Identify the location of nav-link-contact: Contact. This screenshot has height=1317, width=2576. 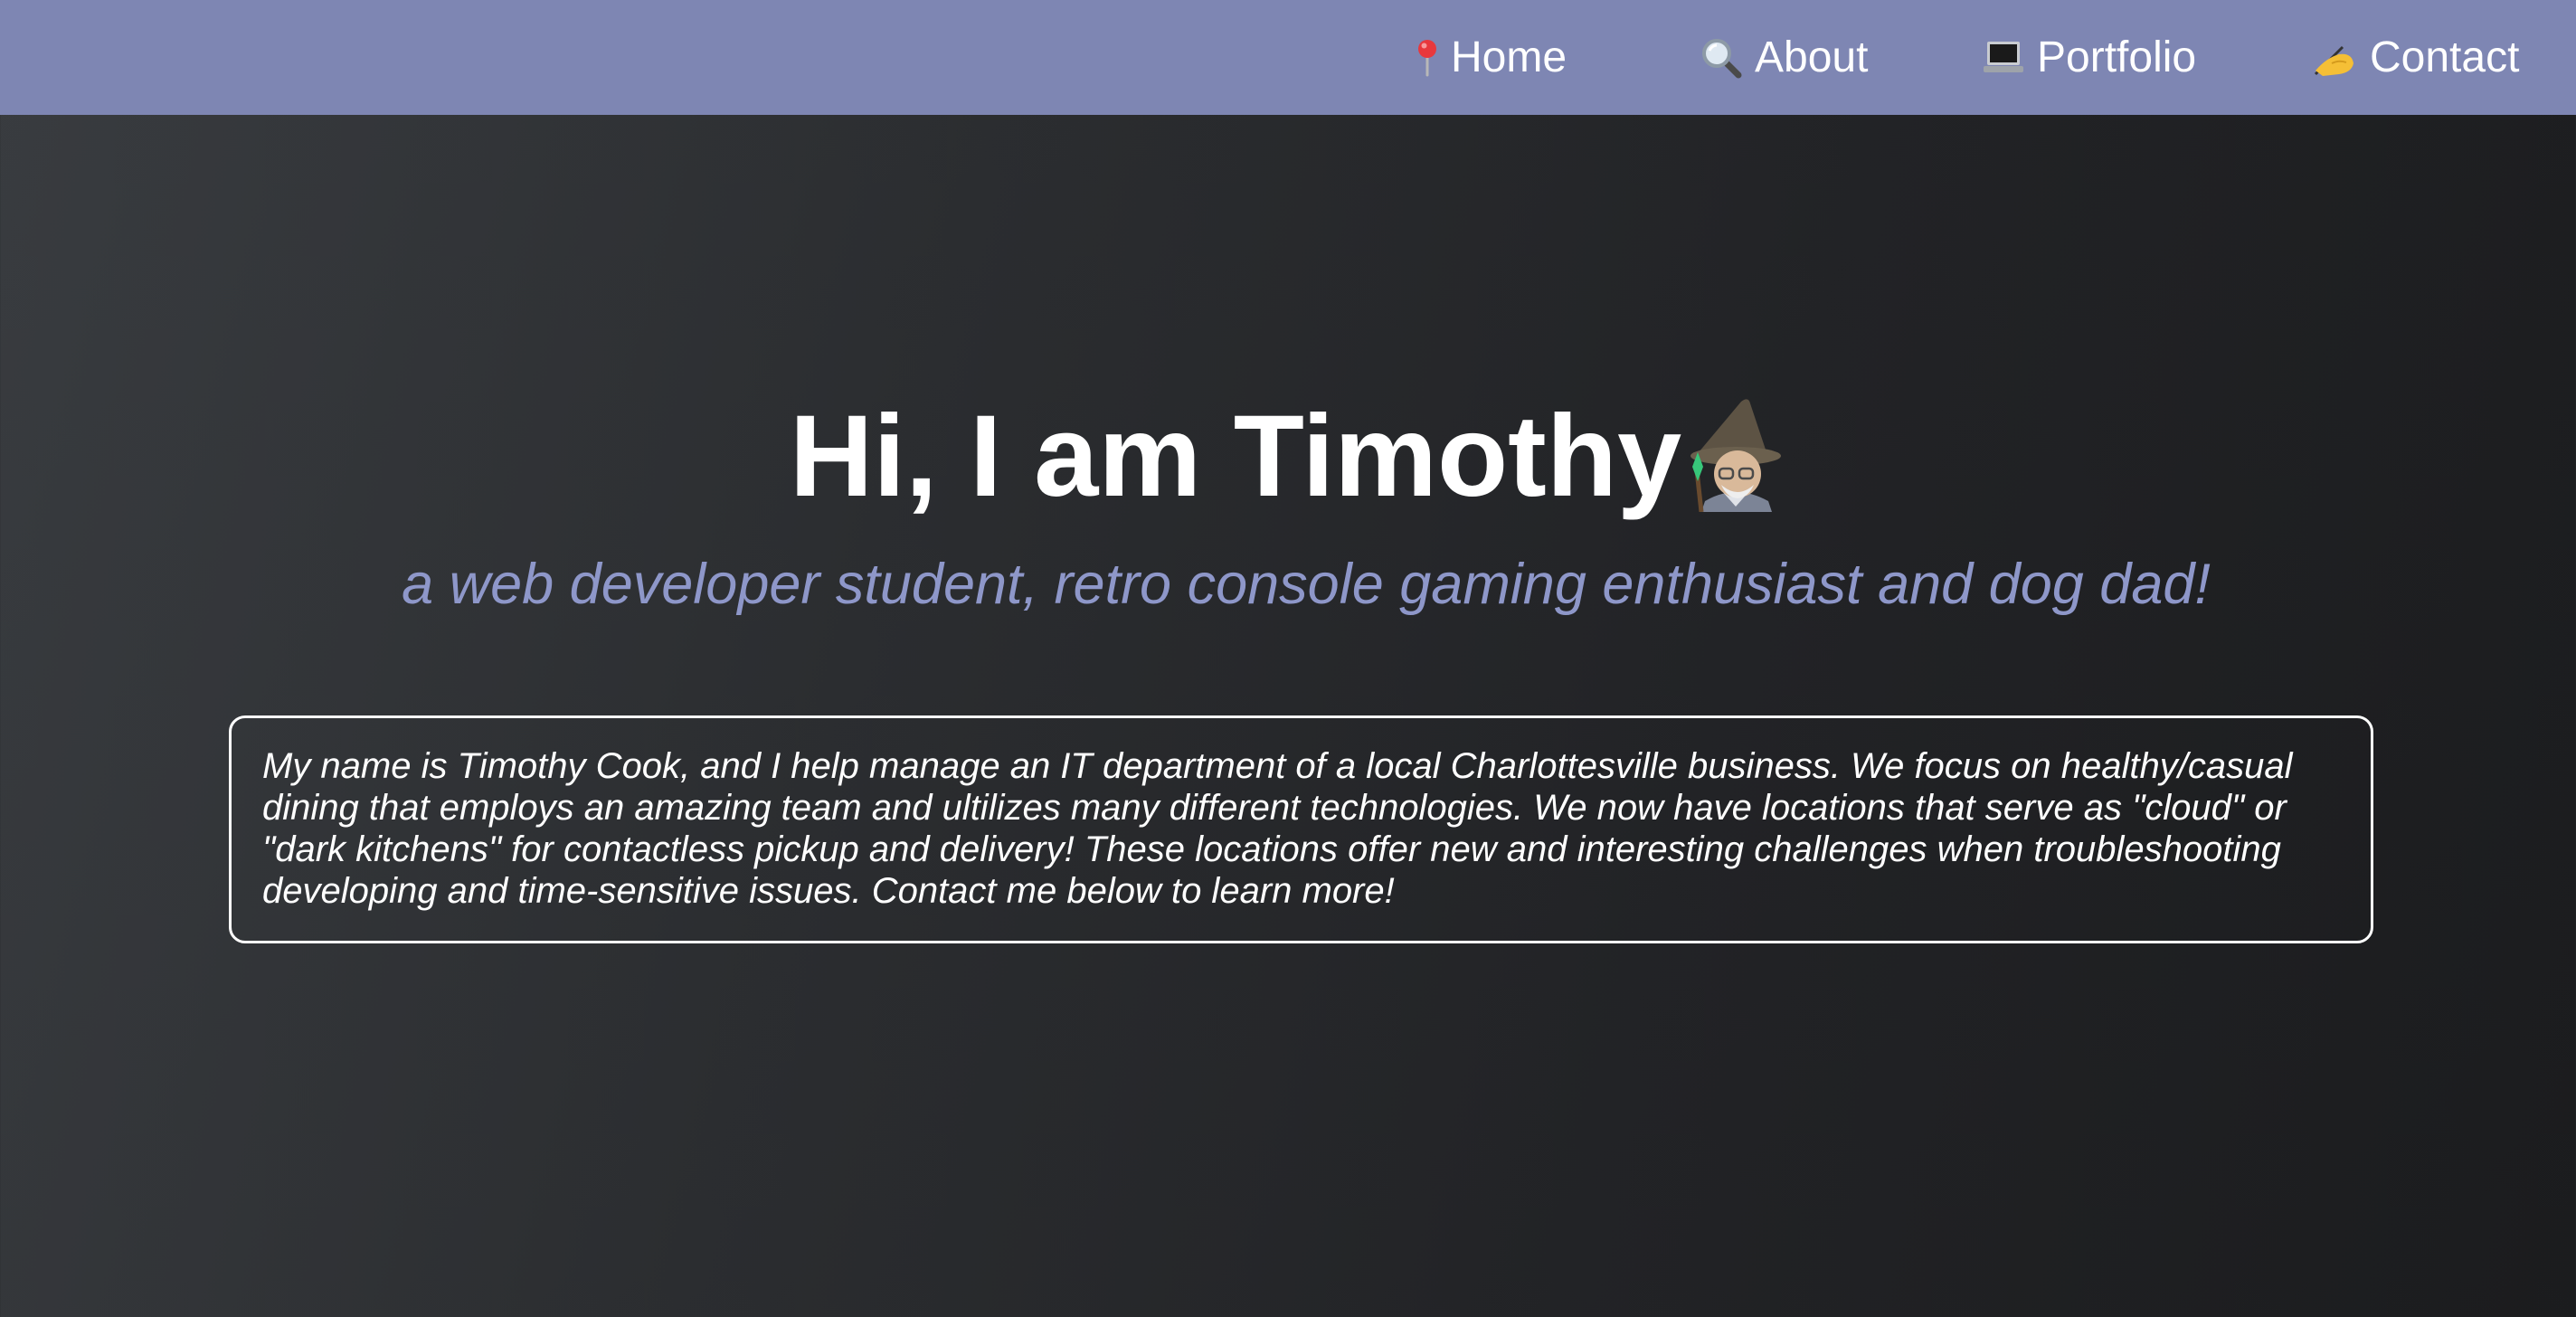
(2415, 57).